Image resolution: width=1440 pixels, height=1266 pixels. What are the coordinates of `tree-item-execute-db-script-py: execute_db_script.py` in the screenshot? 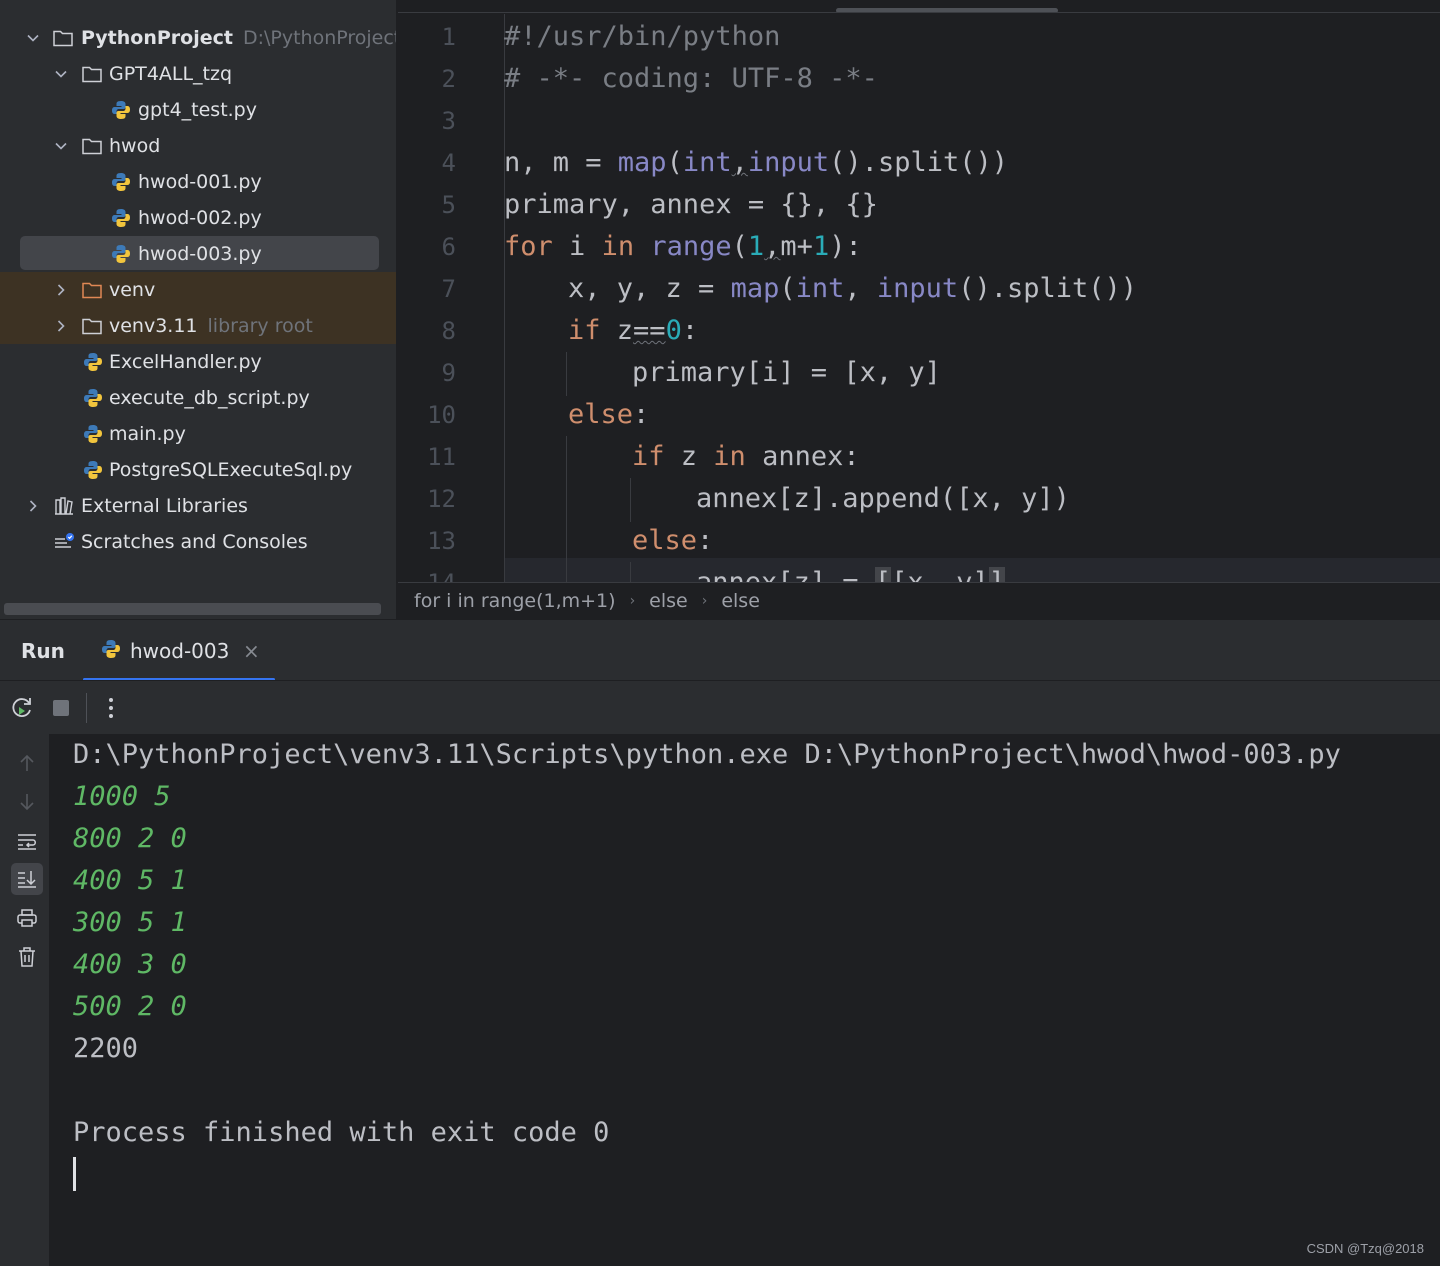 It's located at (198, 398).